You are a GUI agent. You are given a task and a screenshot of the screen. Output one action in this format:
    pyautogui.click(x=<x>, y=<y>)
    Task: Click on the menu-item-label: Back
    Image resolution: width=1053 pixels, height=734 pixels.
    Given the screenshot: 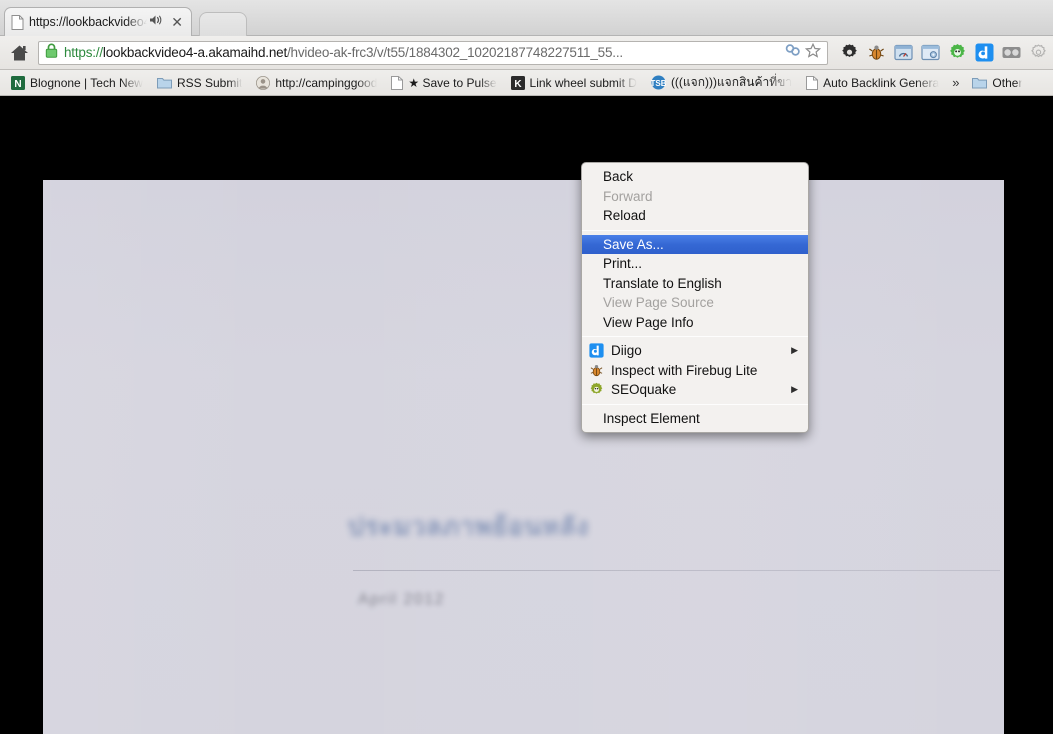 What is the action you would take?
    pyautogui.click(x=618, y=177)
    